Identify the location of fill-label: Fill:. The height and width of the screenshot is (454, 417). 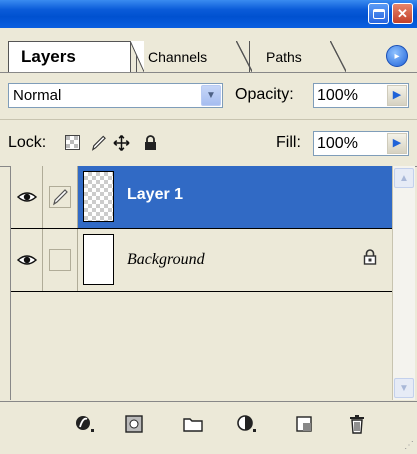
(288, 142).